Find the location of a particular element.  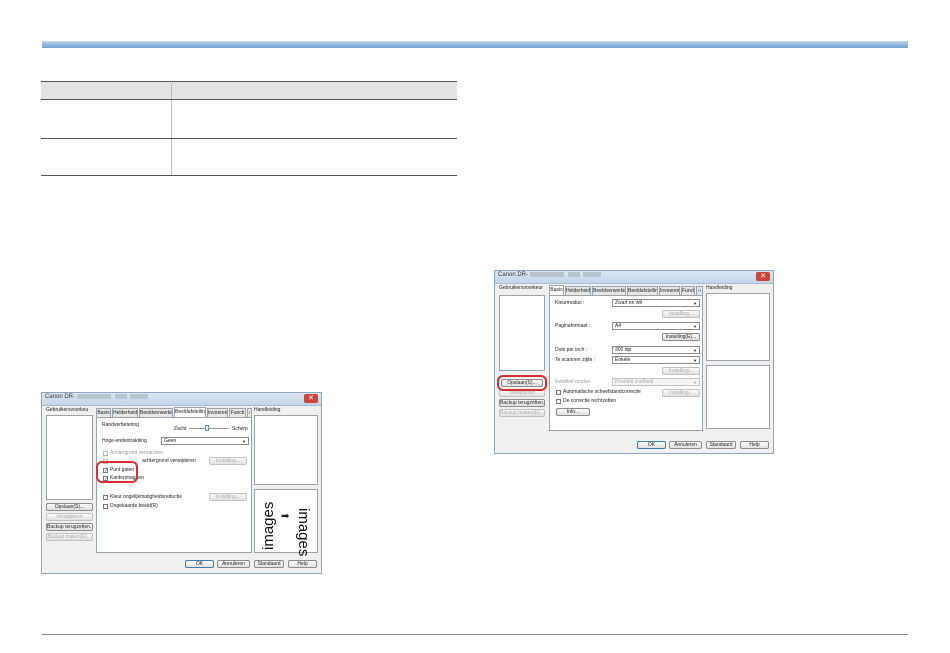

colormode-label: Kleurmodus : is located at coordinates (570, 303).